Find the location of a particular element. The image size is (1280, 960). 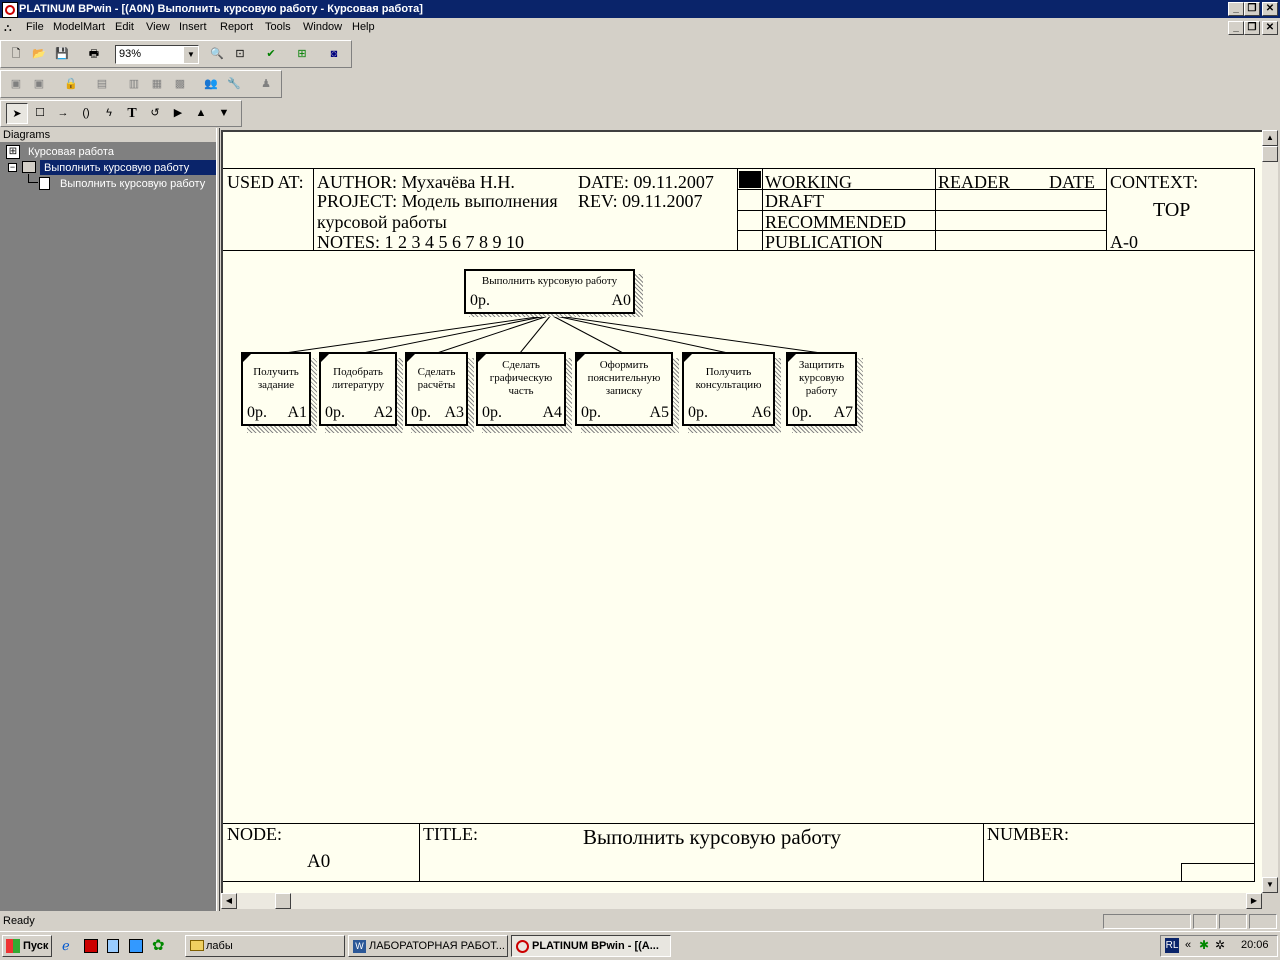

horizontal-scrollbar: ◀ ▶ is located at coordinates (741, 901).